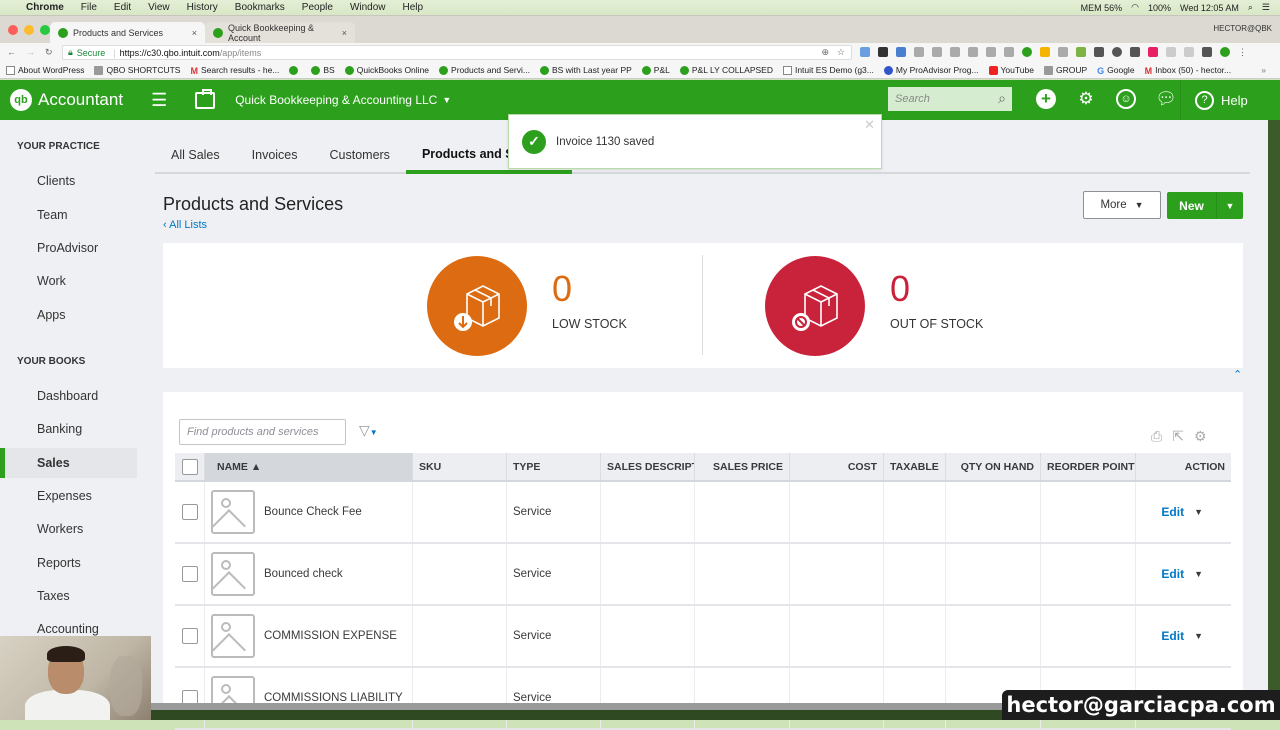  I want to click on settings-gear-icon: ⚙, so click(1200, 436).